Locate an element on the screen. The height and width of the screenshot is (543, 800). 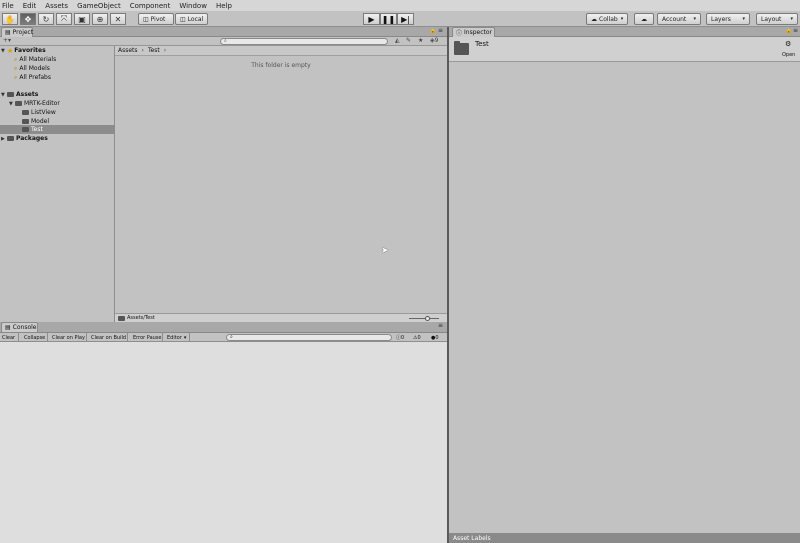
menu-assets: Assets is located at coordinates (56, 6).